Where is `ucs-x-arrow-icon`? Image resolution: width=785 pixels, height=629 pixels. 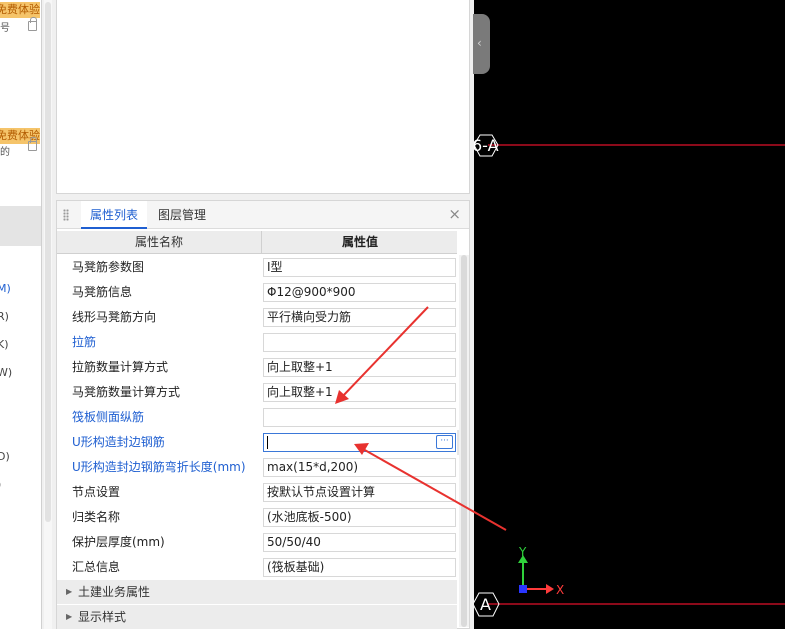 ucs-x-arrow-icon is located at coordinates (550, 589).